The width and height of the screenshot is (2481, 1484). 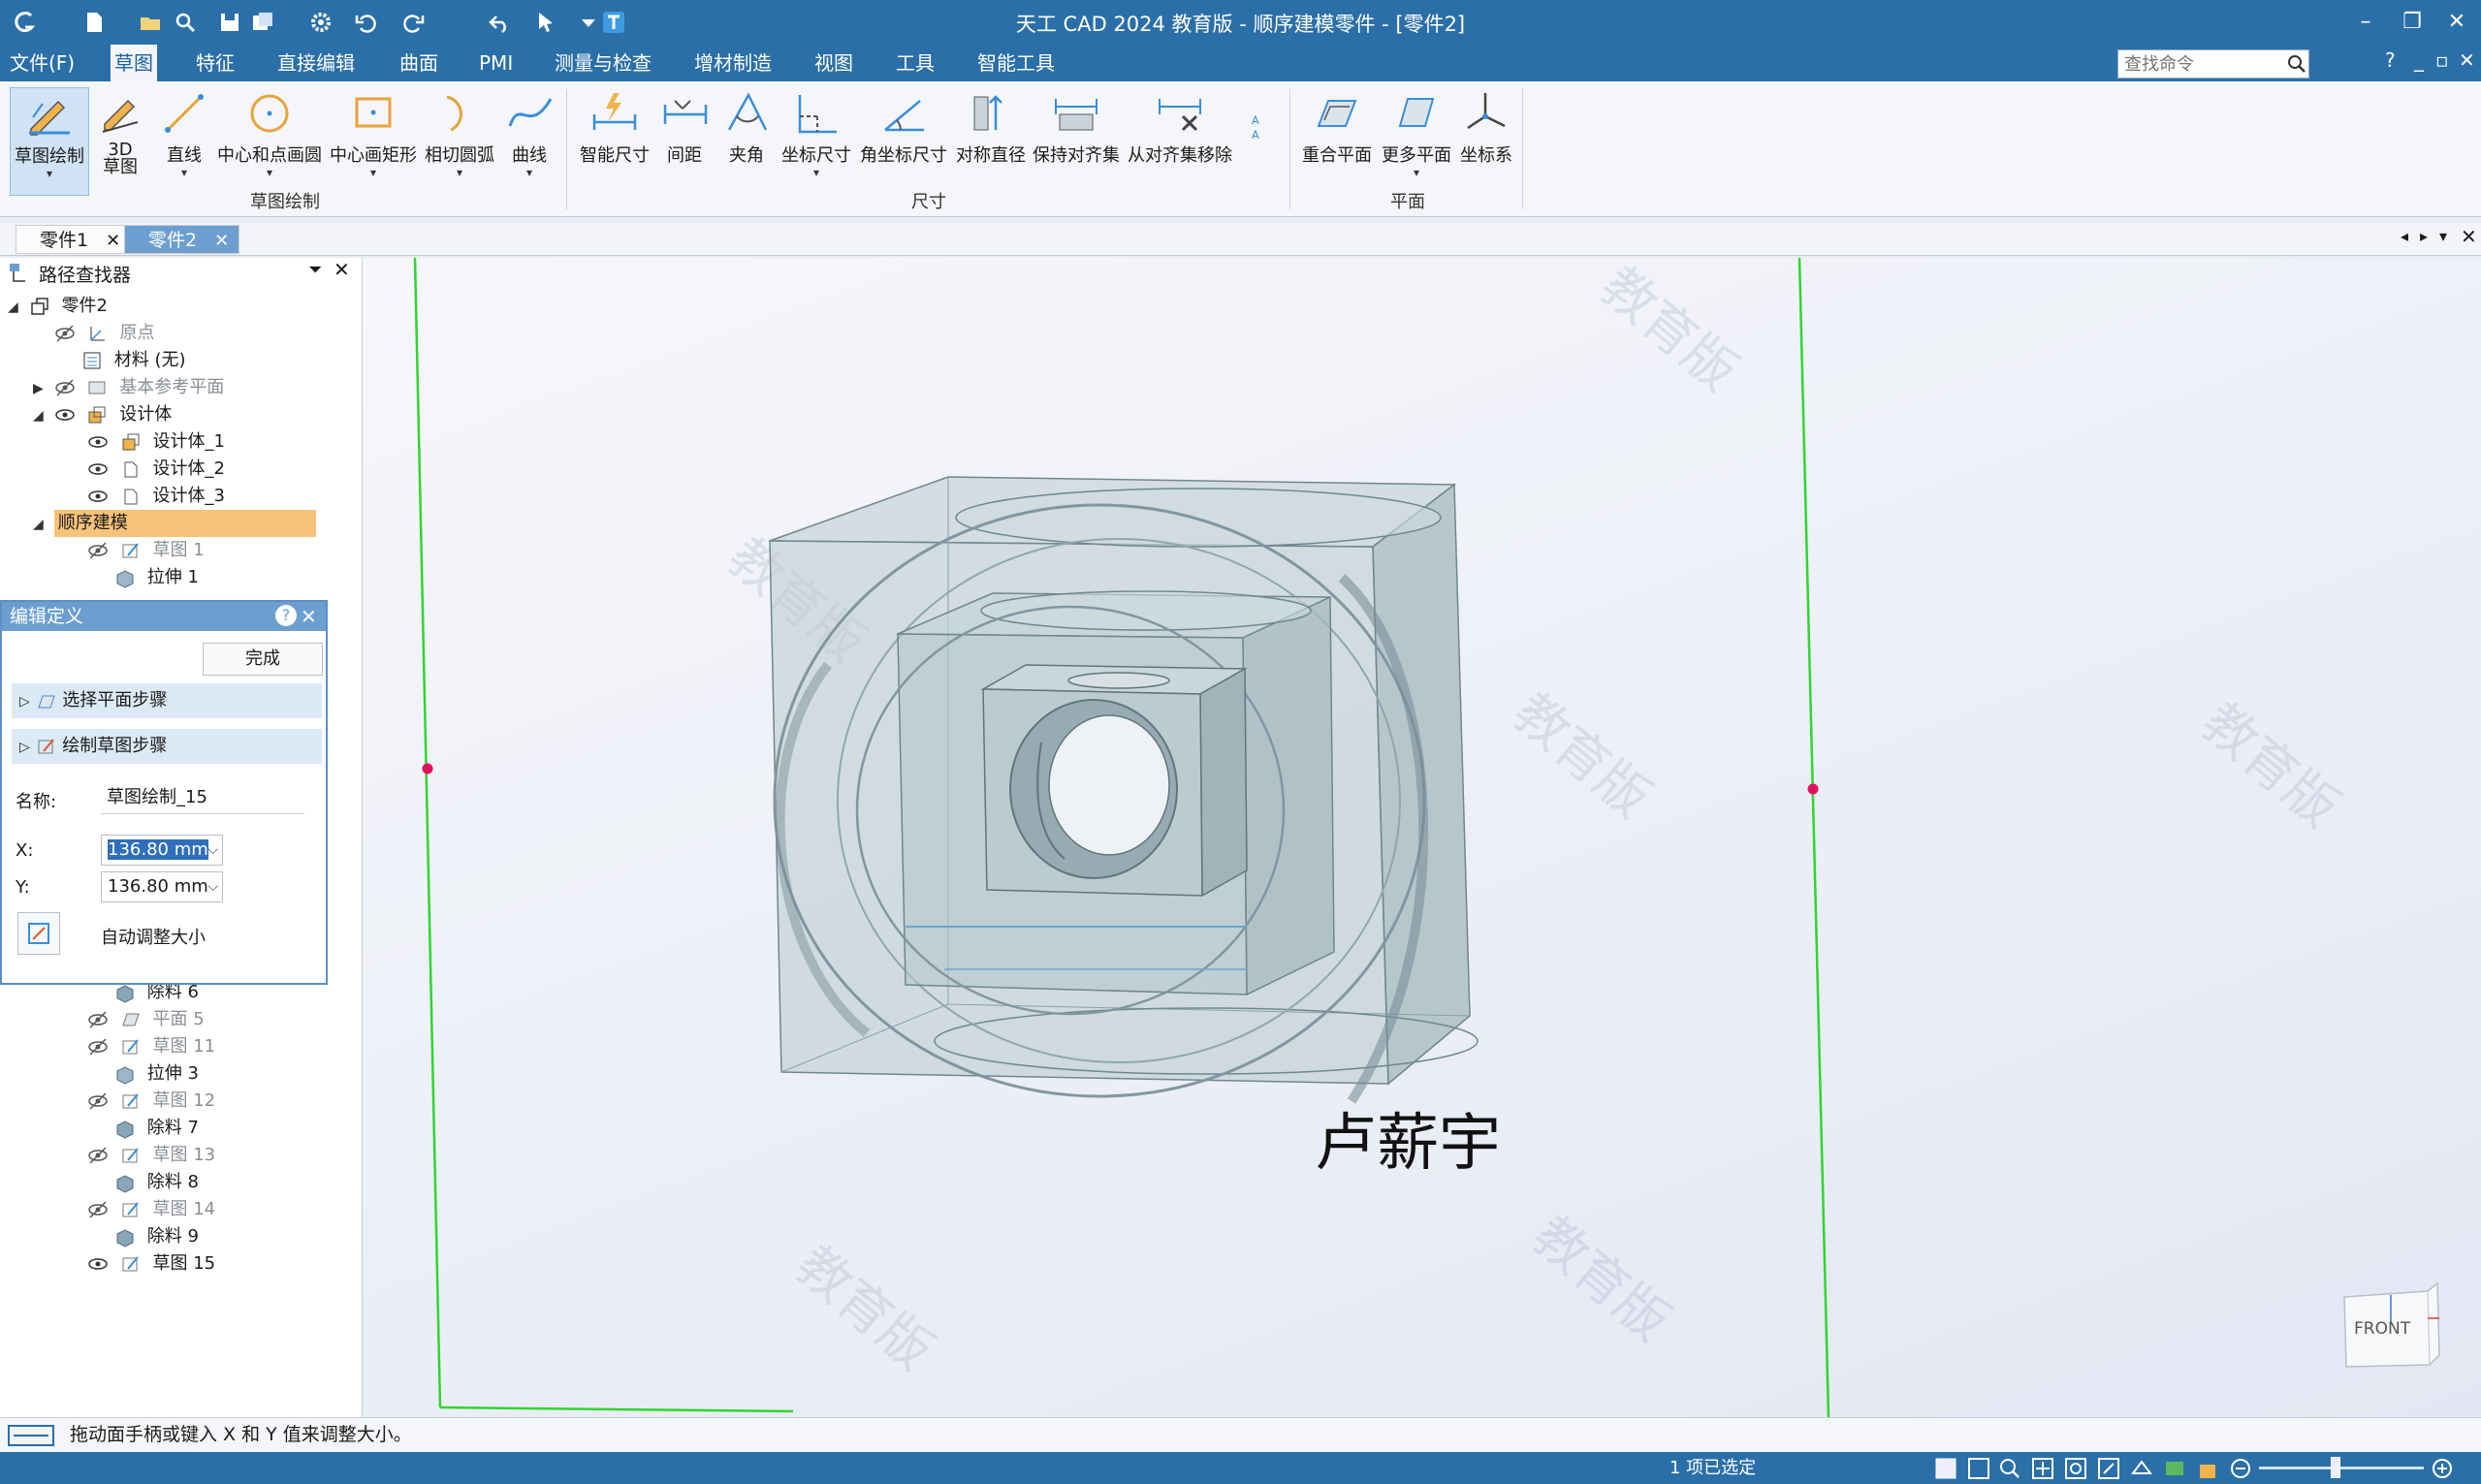 I want to click on name-field: 草图绘制_15, so click(x=203, y=798).